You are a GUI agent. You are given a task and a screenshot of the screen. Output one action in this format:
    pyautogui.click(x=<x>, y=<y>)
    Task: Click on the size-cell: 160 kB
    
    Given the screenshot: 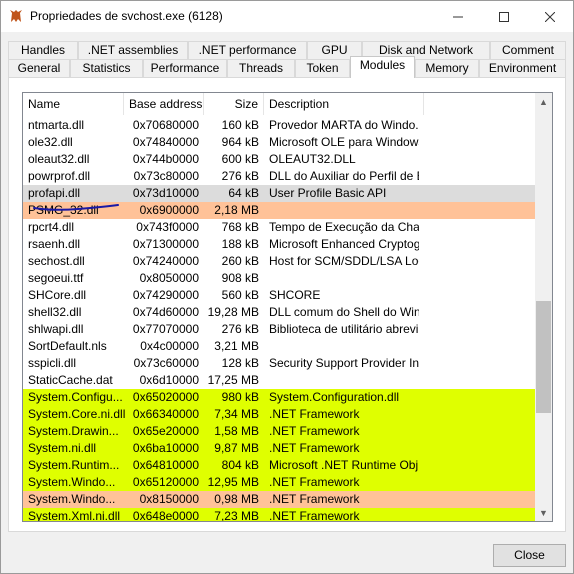 What is the action you would take?
    pyautogui.click(x=240, y=125)
    